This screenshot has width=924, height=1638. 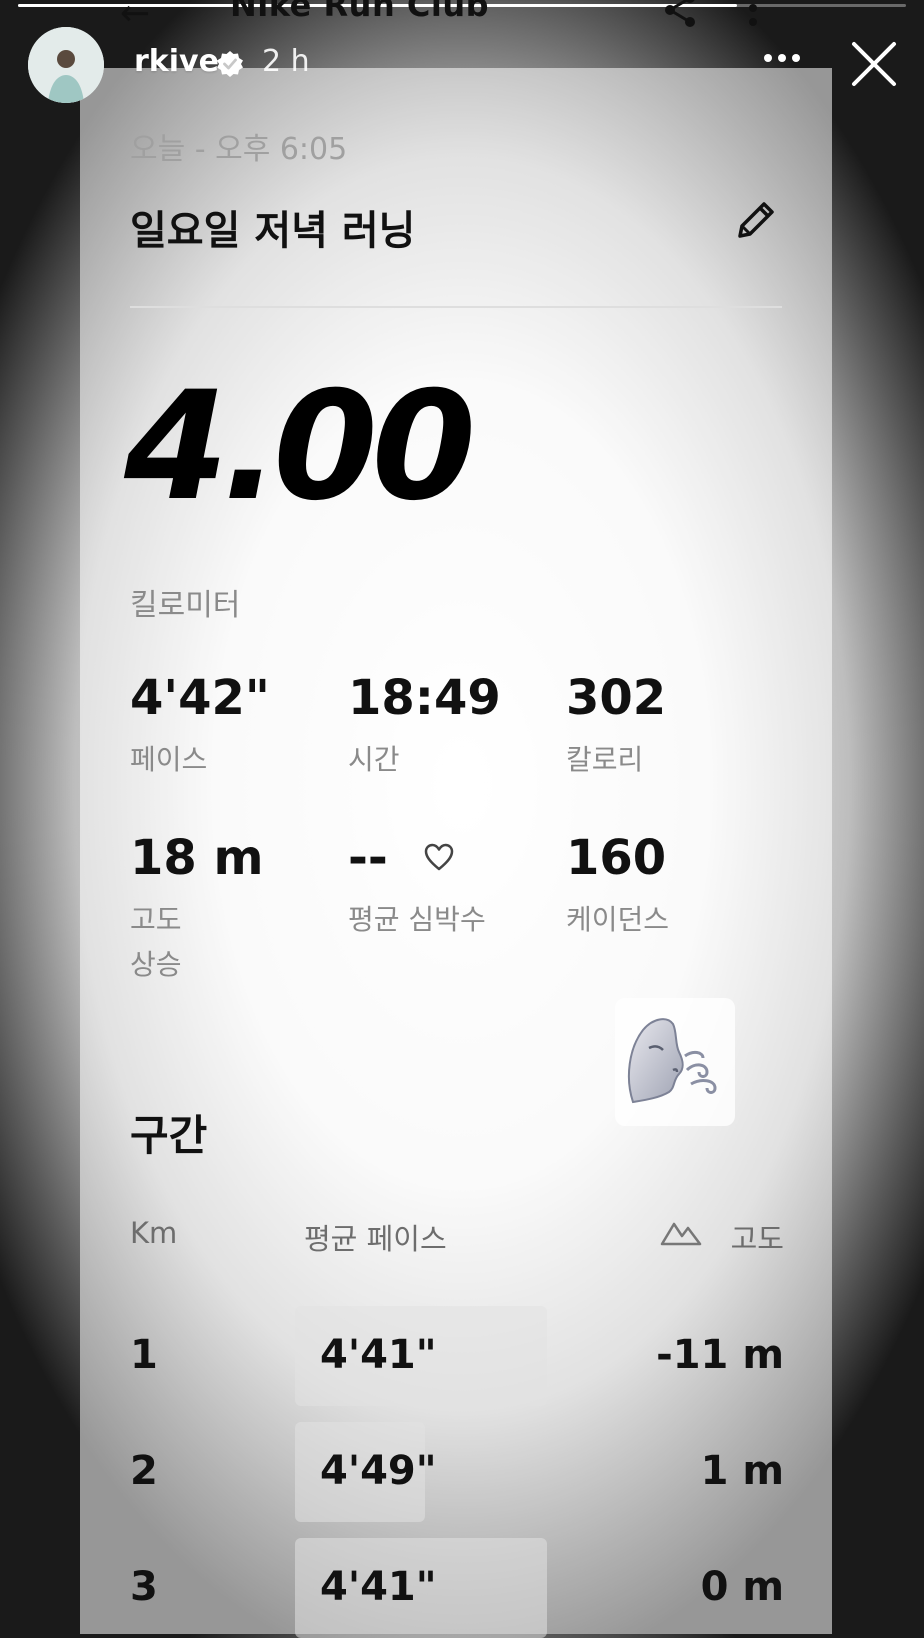 I want to click on app-header: ← Nike Run Club, so click(x=460, y=16).